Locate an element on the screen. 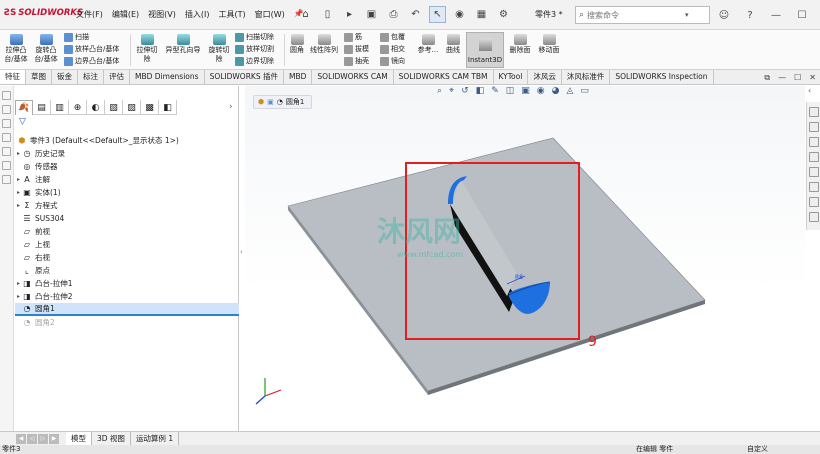 This screenshot has height=454, width=820. revolve-cut-button: 旋转切除 is located at coordinates (219, 49).